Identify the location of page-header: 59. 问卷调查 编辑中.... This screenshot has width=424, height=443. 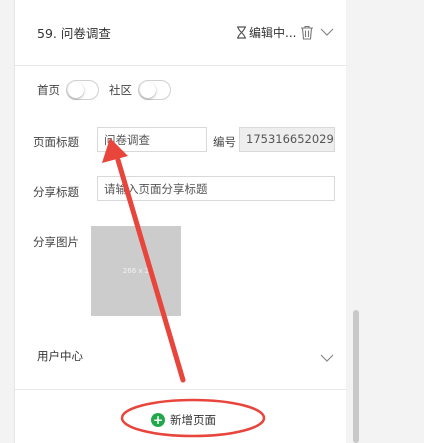
(181, 33).